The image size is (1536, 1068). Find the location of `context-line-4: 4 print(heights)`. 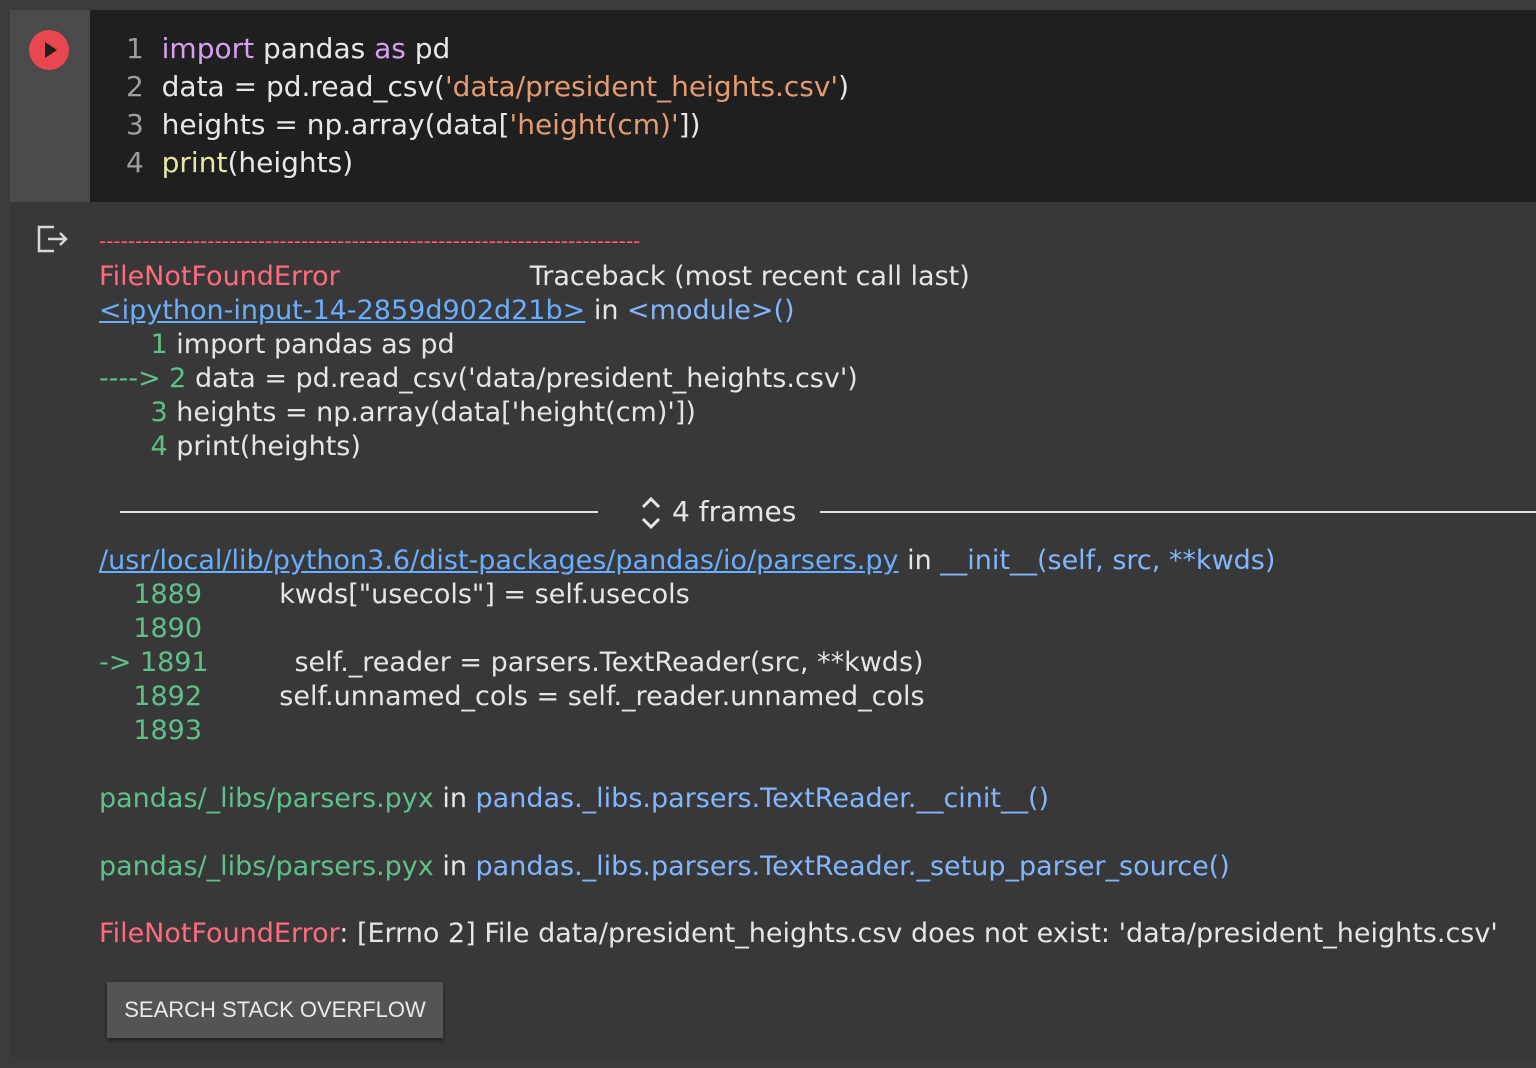

context-line-4: 4 print(heights) is located at coordinates (230, 447).